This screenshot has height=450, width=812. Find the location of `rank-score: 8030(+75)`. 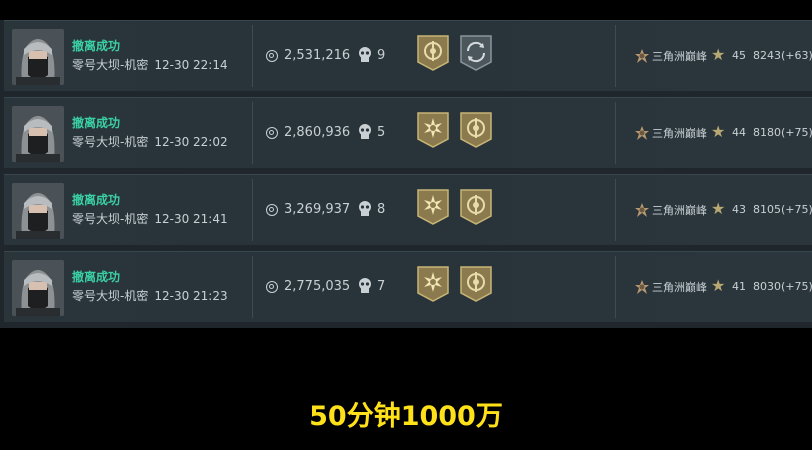

rank-score: 8030(+75) is located at coordinates (782, 286).